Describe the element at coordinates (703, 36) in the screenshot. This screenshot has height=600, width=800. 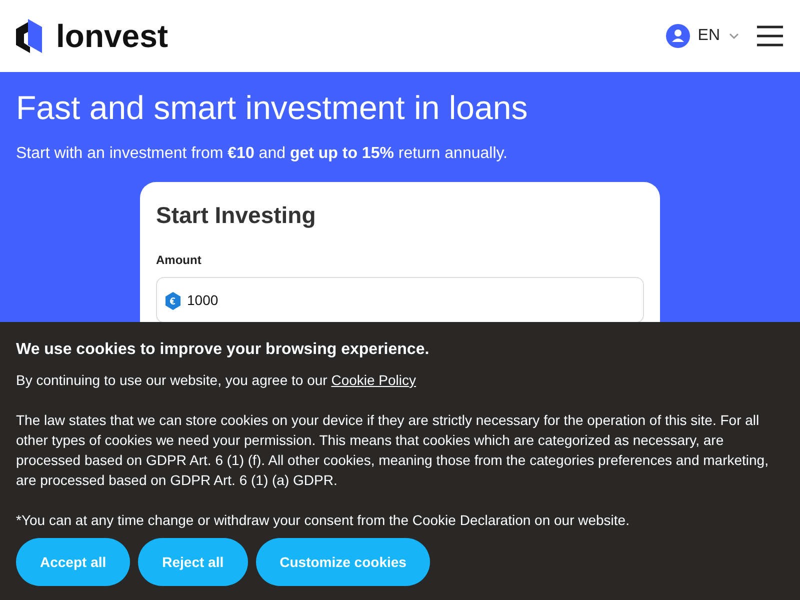
I see `language-selector: EN` at that location.